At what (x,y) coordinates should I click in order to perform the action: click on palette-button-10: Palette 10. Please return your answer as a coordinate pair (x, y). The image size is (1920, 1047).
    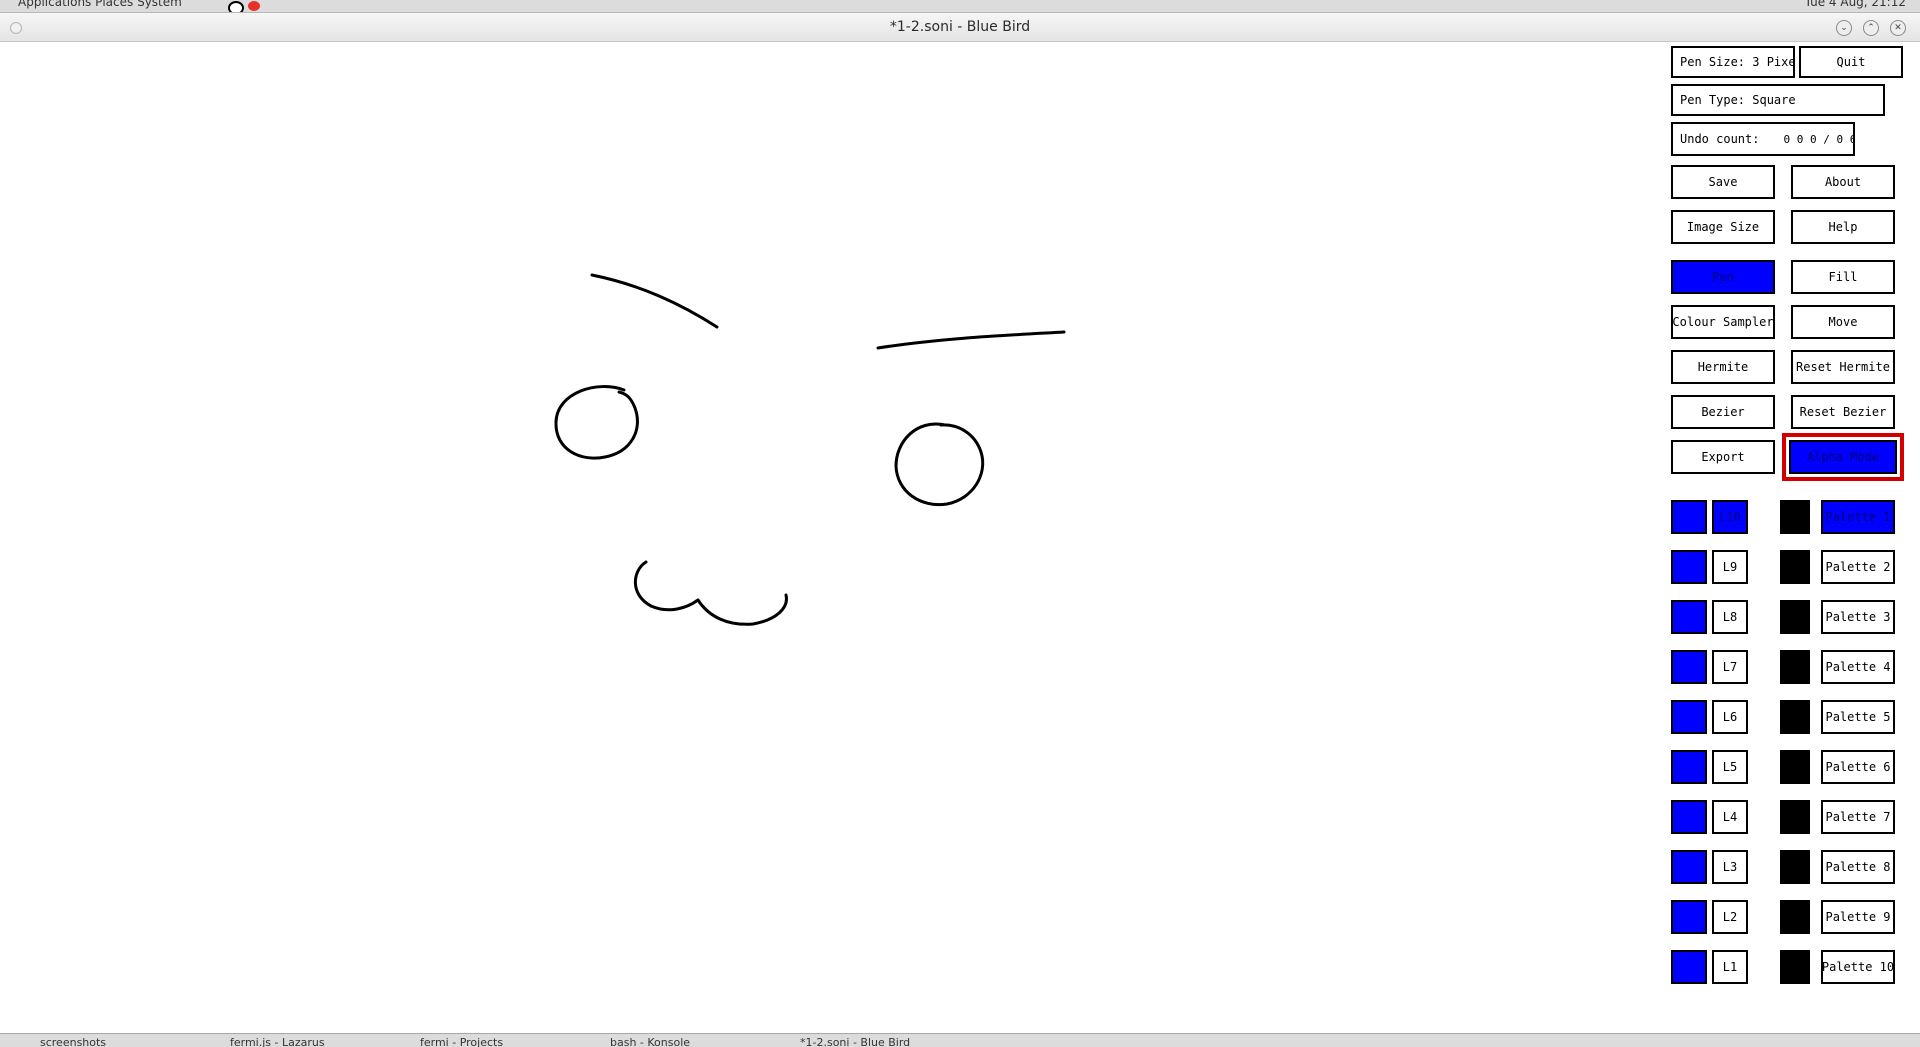
    Looking at the image, I should click on (1858, 967).